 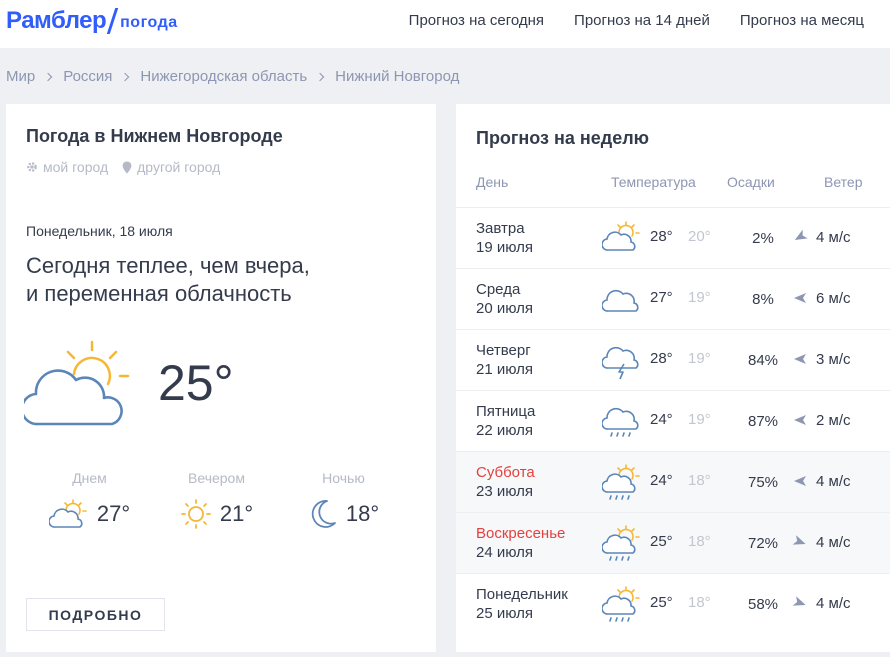 I want to click on row-wind: 6 м/с, so click(x=833, y=298).